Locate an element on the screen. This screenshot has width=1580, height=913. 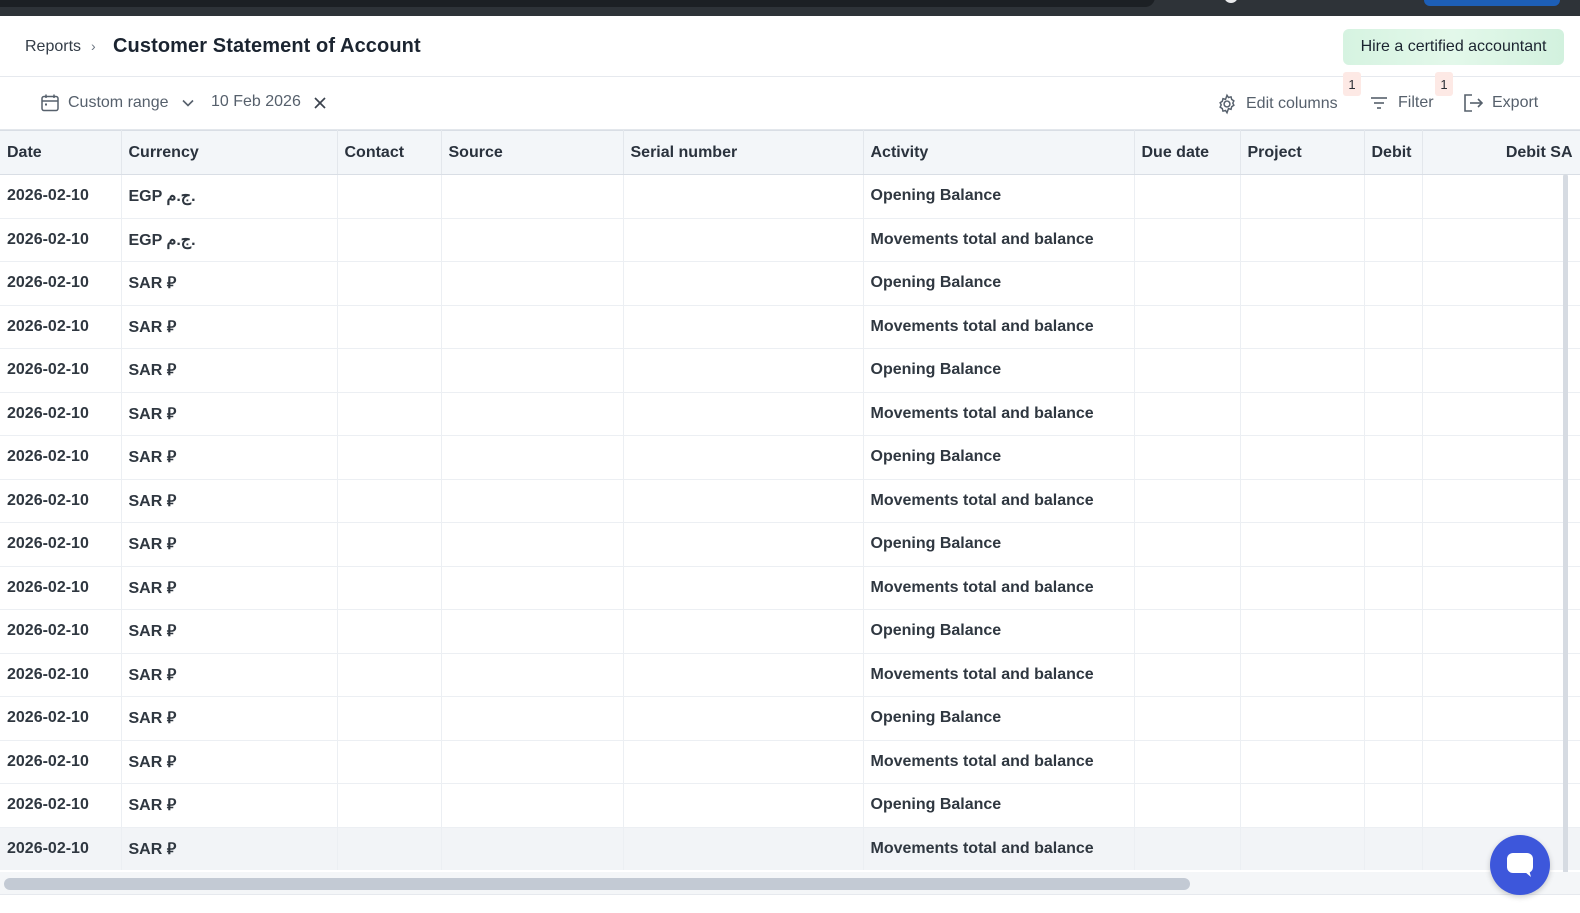
column-header-debit-sa: Debit SA is located at coordinates (1501, 152).